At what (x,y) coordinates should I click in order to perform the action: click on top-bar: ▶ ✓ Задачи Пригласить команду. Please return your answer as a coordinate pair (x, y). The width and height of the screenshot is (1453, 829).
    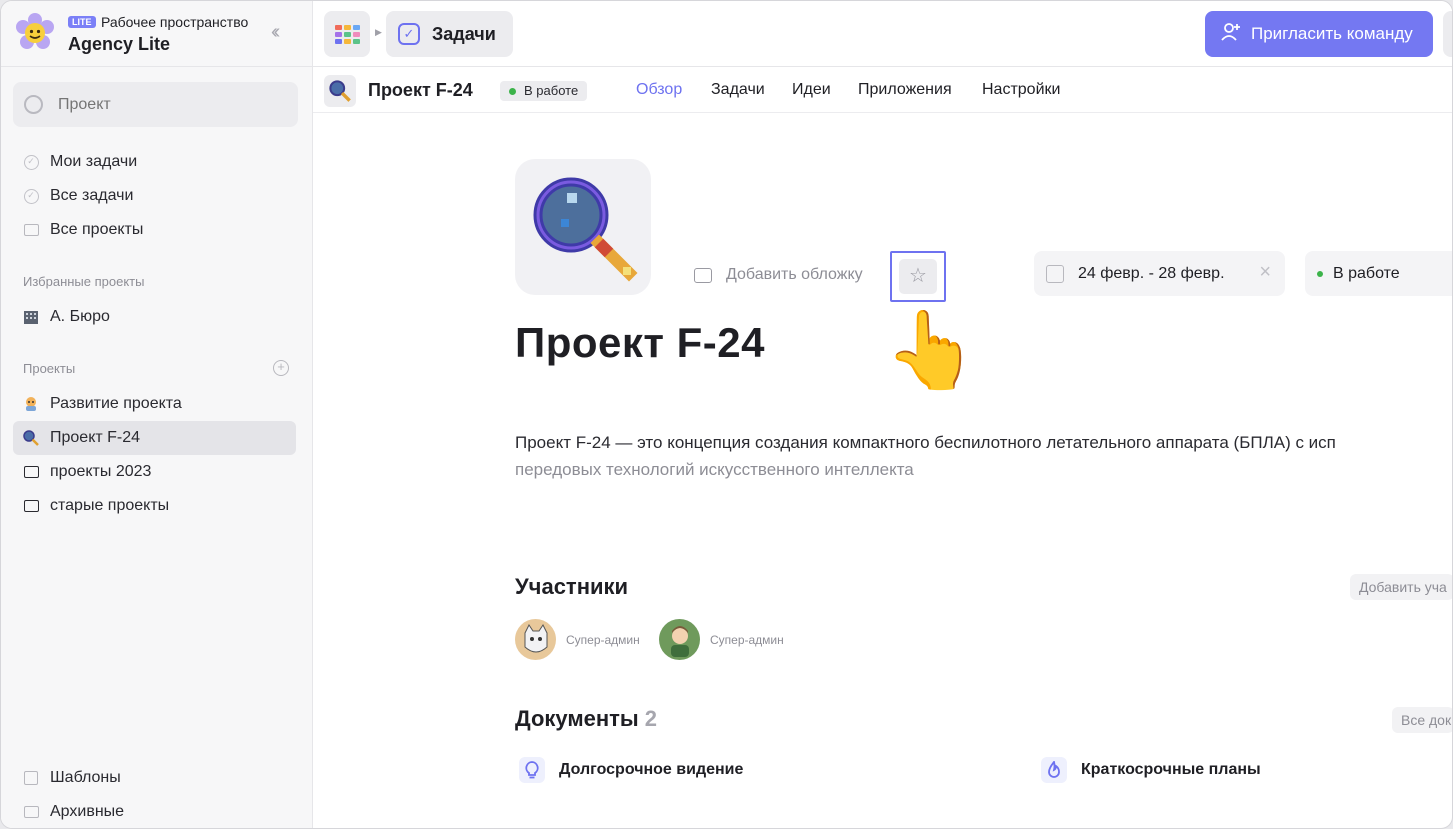
    Looking at the image, I should click on (882, 34).